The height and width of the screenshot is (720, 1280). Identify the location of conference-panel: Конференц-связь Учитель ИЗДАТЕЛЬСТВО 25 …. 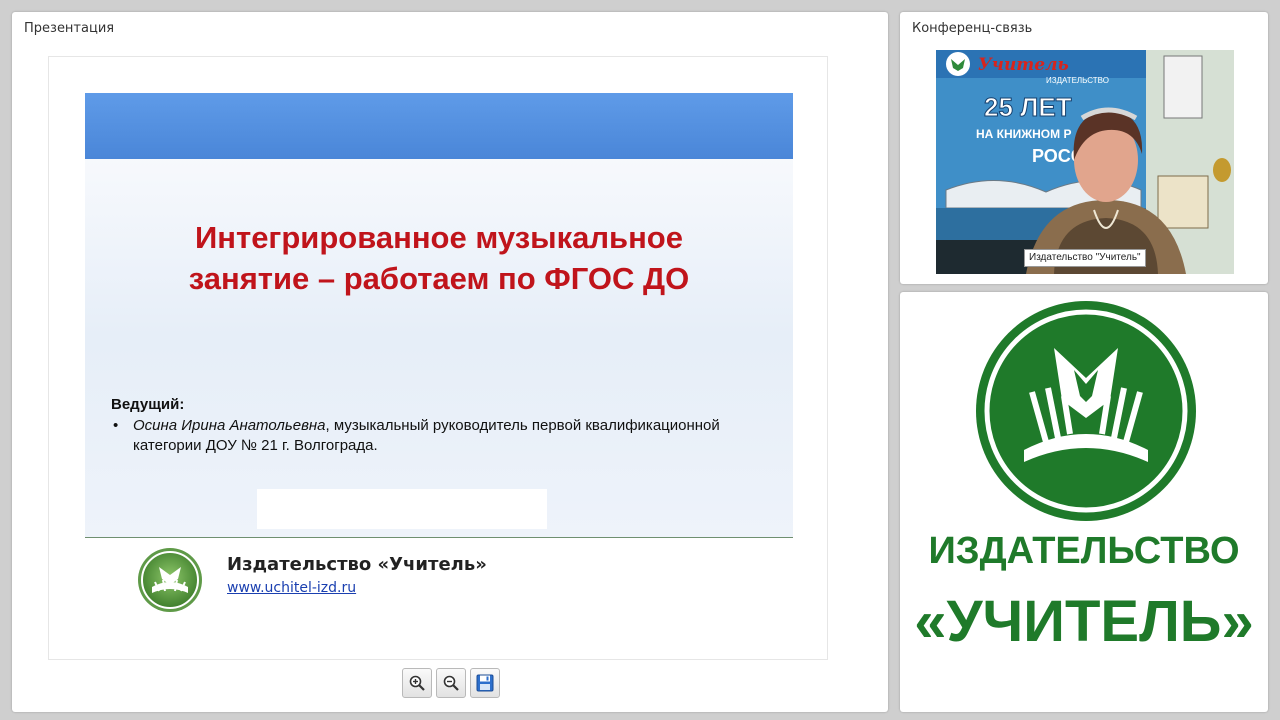
(1084, 148).